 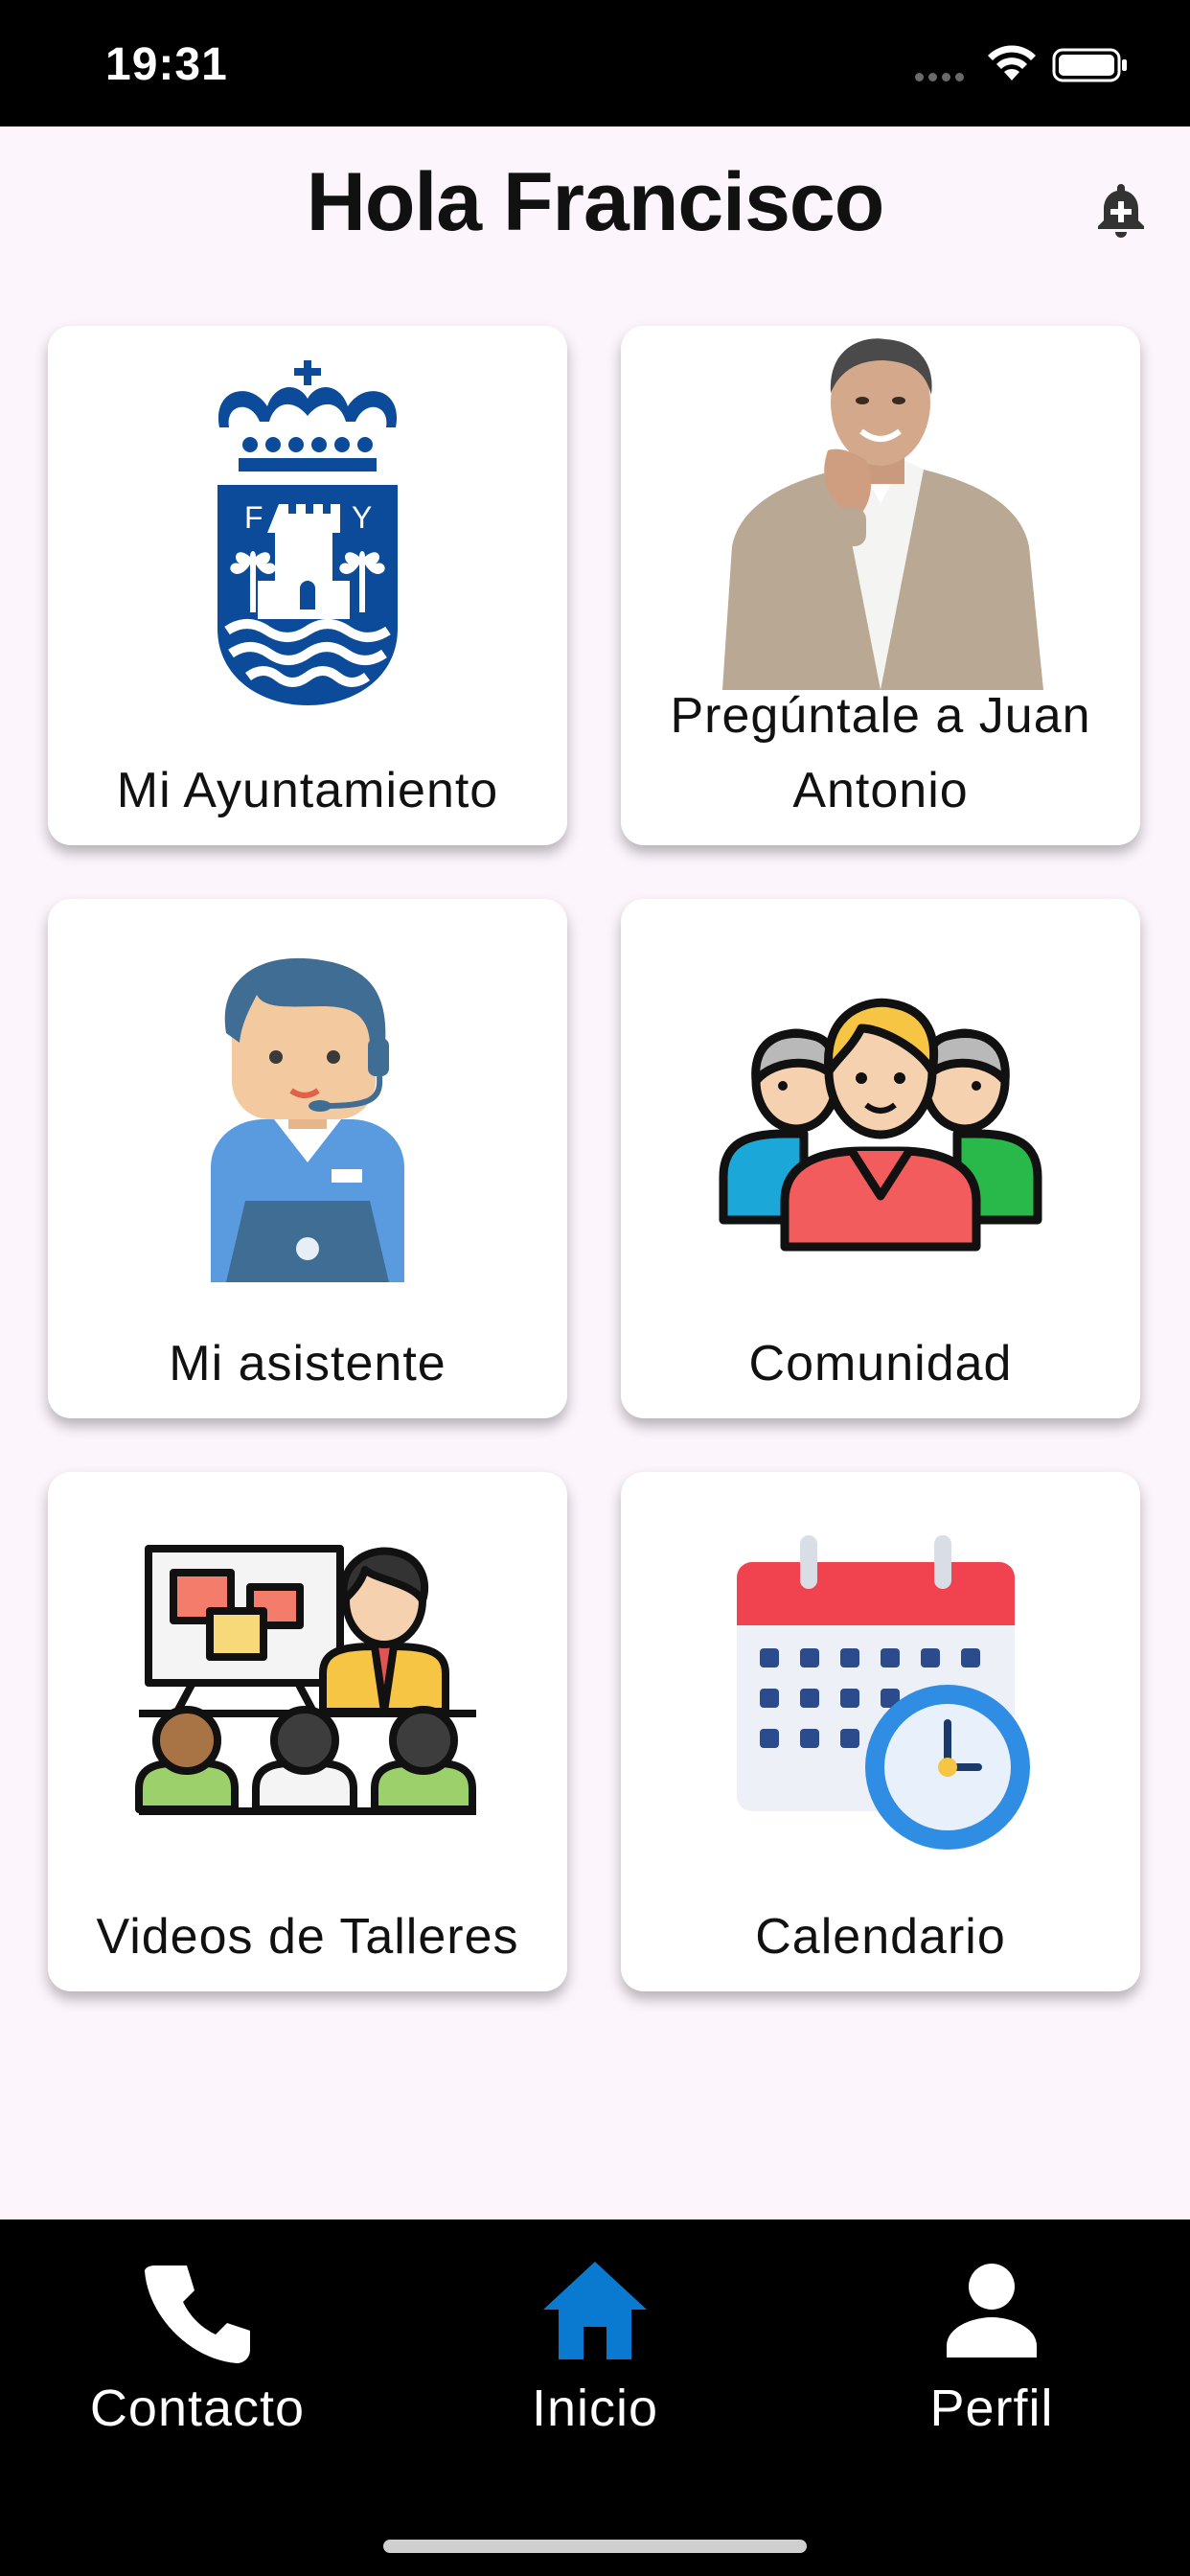 What do you see at coordinates (1121, 209) in the screenshot?
I see `notification-add-icon` at bounding box center [1121, 209].